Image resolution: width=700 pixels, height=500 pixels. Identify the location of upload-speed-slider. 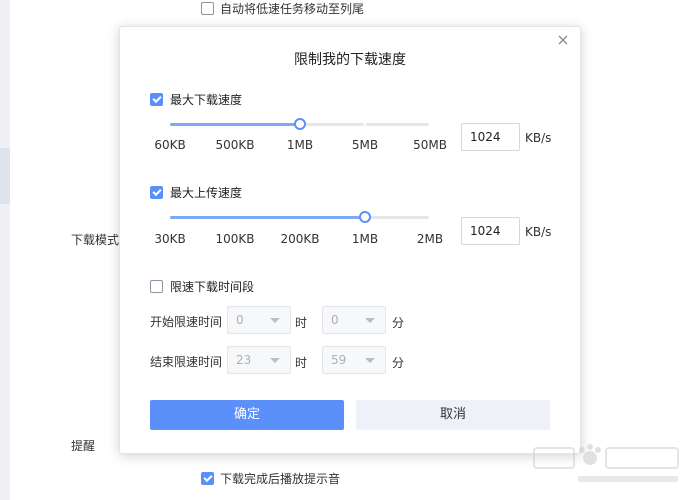
(300, 218).